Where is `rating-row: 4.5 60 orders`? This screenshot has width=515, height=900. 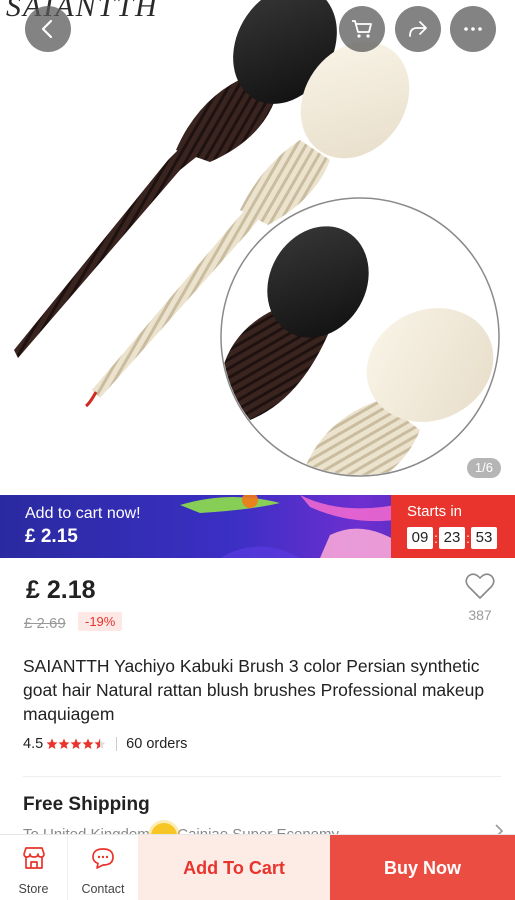
rating-row: 4.5 60 orders is located at coordinates (105, 744).